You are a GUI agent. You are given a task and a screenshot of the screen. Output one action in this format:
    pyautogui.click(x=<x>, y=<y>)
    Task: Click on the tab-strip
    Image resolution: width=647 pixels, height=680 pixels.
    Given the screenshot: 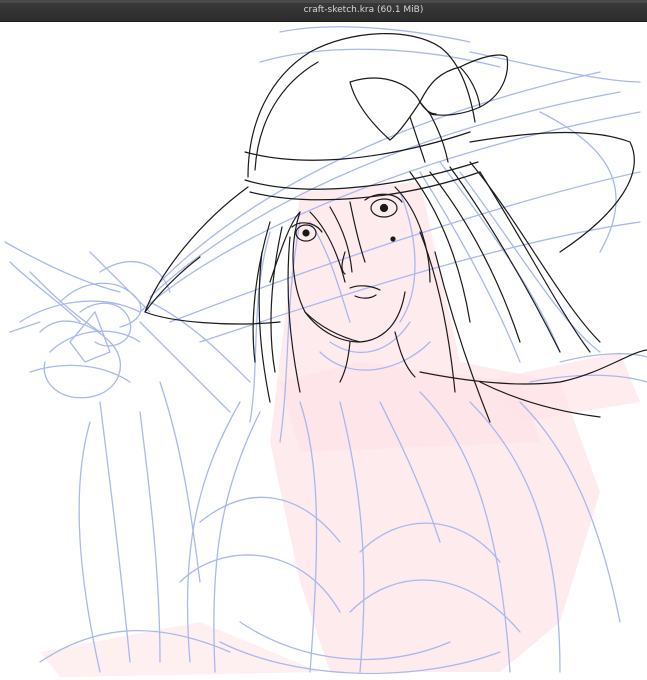 What is the action you would take?
    pyautogui.click(x=323, y=1)
    